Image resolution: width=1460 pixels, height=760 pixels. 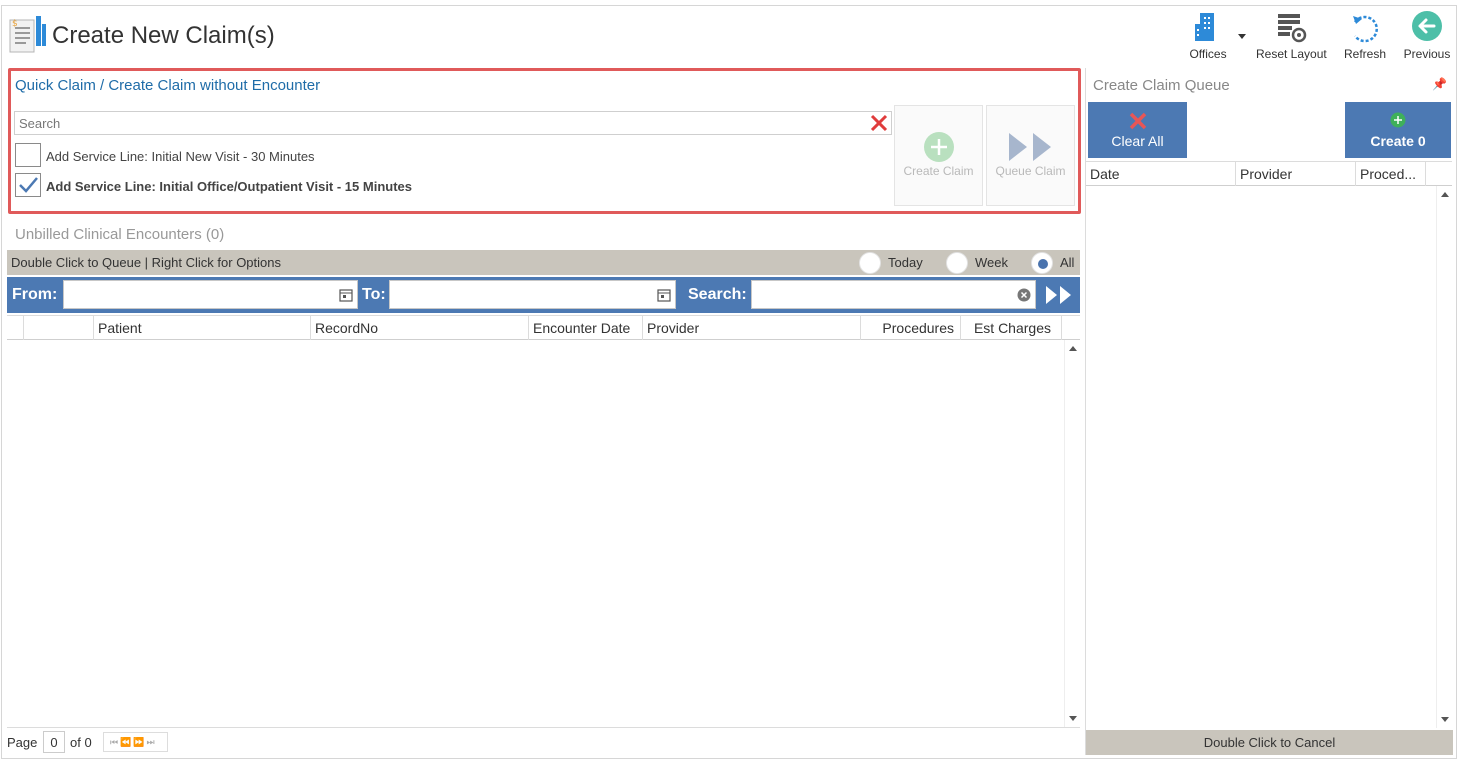 I want to click on create-claim-button: Create Claim, so click(x=938, y=155).